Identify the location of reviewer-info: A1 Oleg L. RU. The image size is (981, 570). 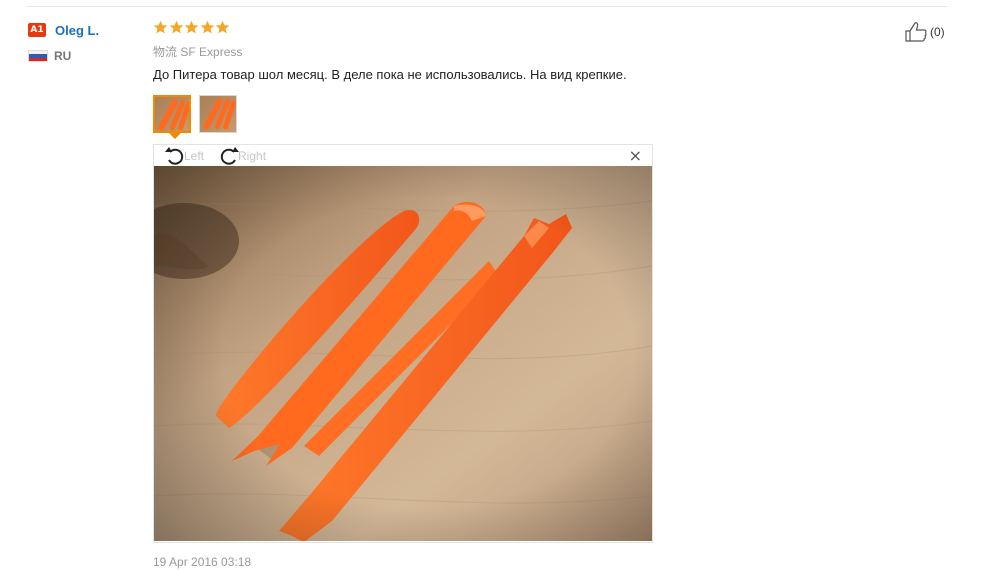
(83, 42).